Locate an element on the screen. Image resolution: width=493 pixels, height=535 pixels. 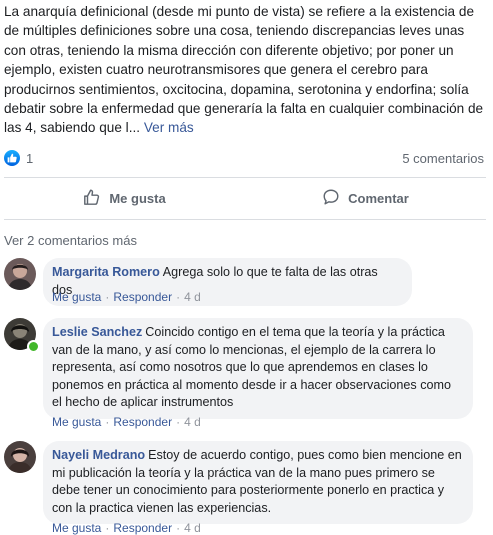
like-button-label: Me gusta is located at coordinates (137, 198).